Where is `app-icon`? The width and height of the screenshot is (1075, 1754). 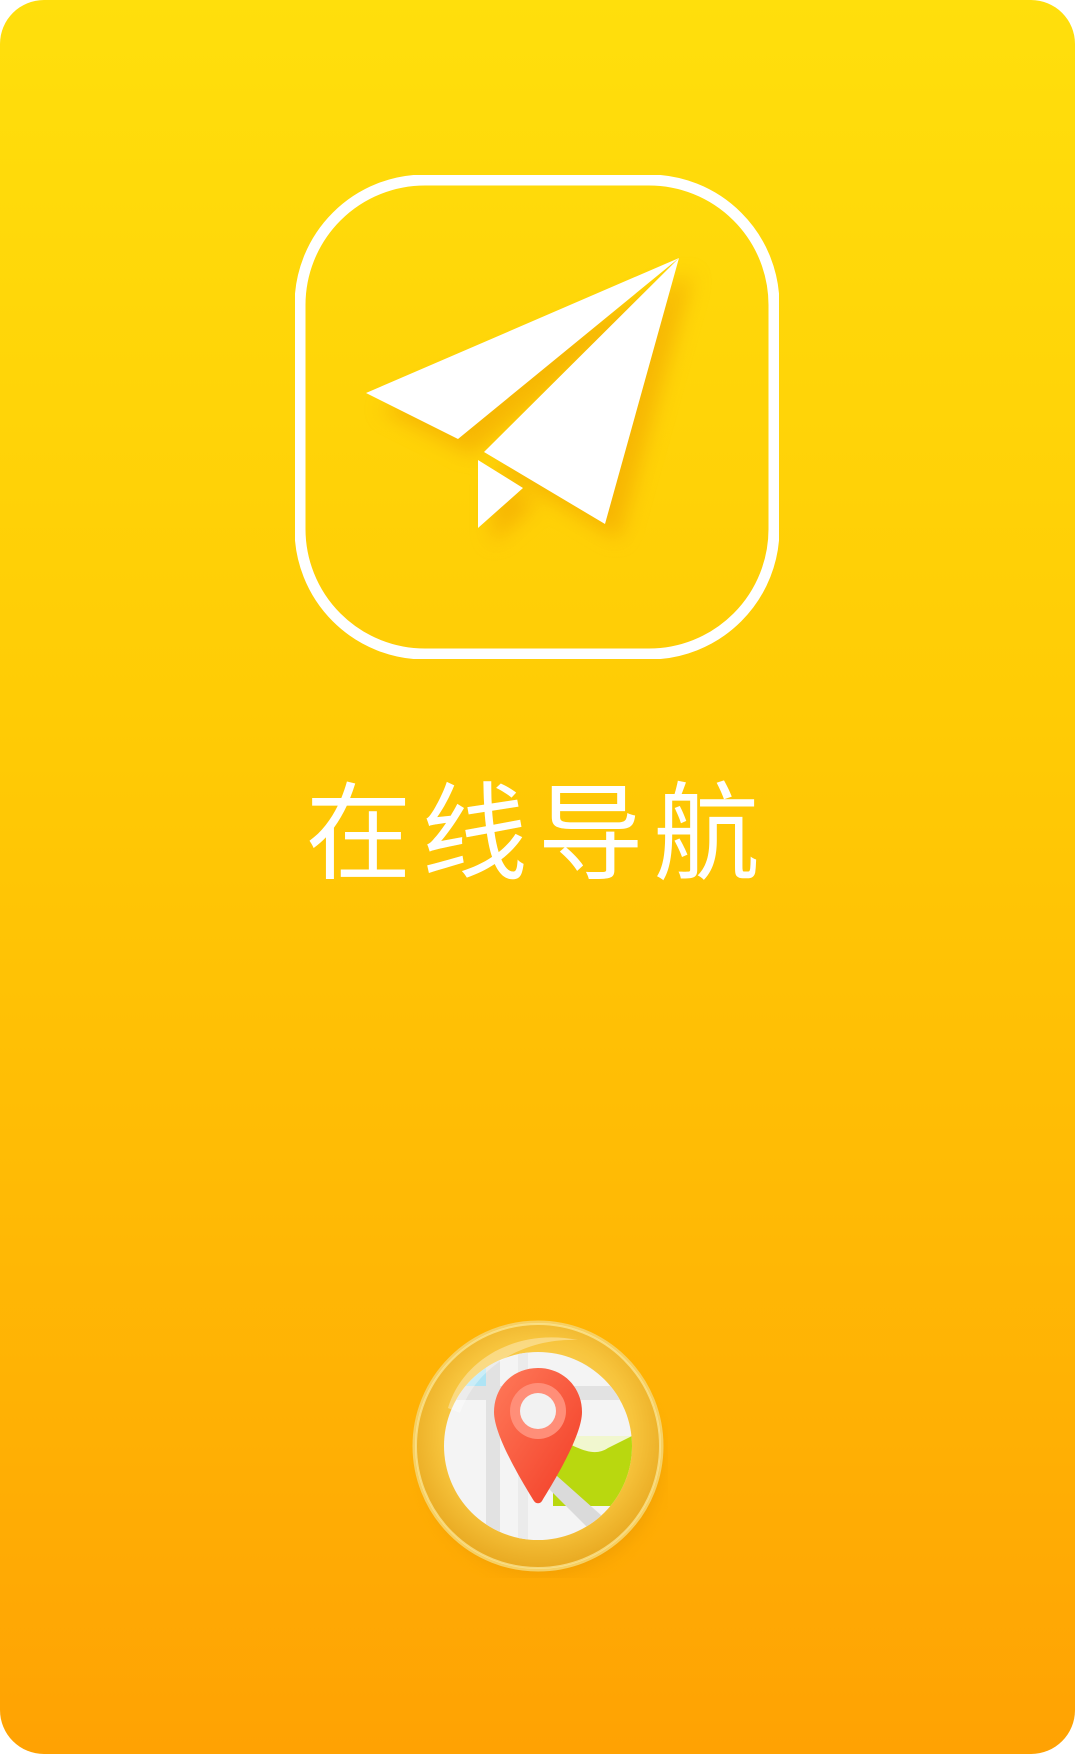
app-icon is located at coordinates (537, 417).